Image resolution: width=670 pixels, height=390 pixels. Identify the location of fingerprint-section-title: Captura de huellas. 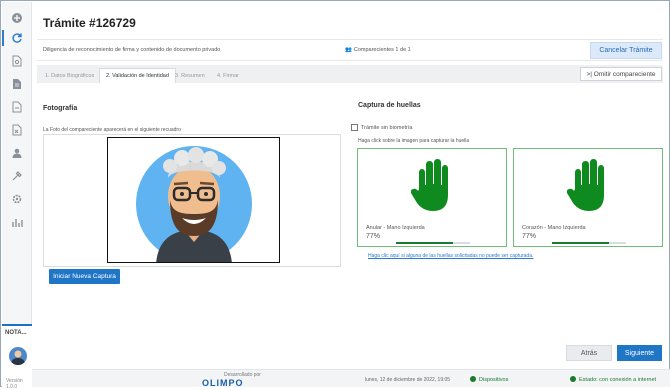
(389, 105).